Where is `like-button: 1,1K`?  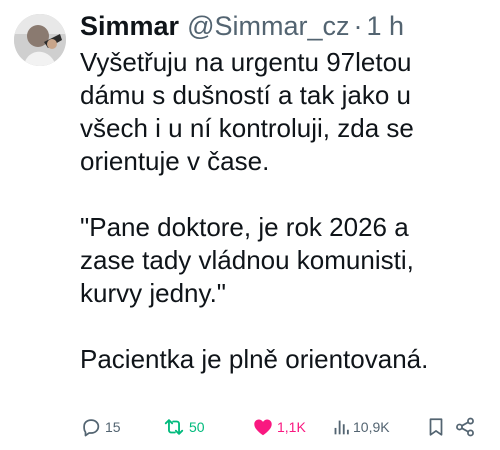
like-button: 1,1K is located at coordinates (279, 427).